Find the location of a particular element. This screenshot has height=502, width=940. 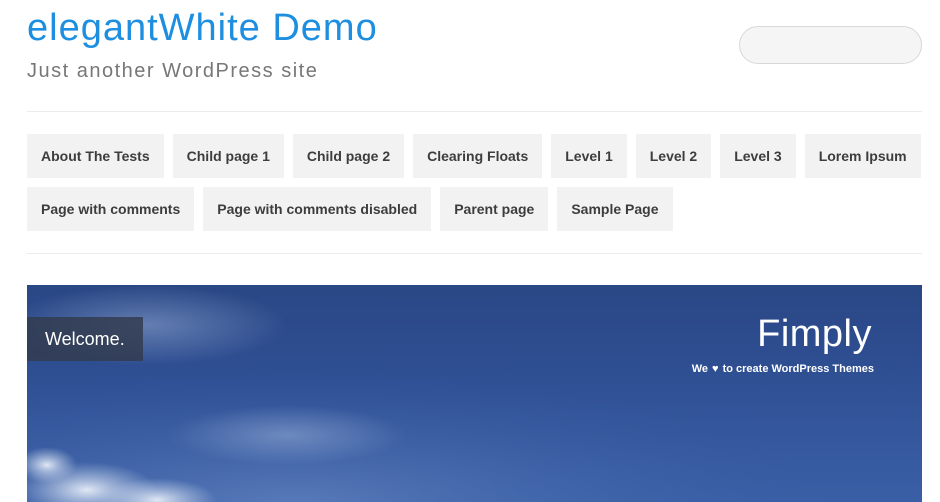

nav-item-sample-page: Sample Page is located at coordinates (615, 209).